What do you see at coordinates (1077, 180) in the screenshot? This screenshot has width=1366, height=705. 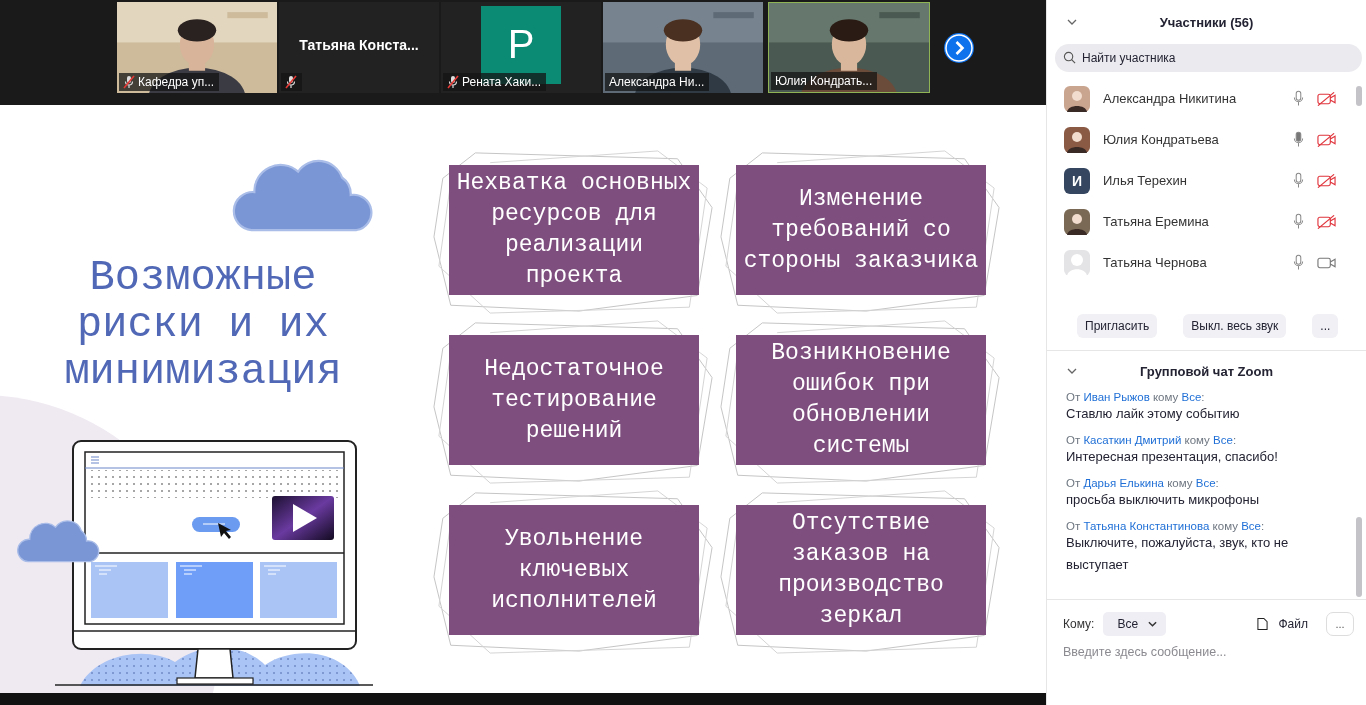 I see `avatar-icon: И` at bounding box center [1077, 180].